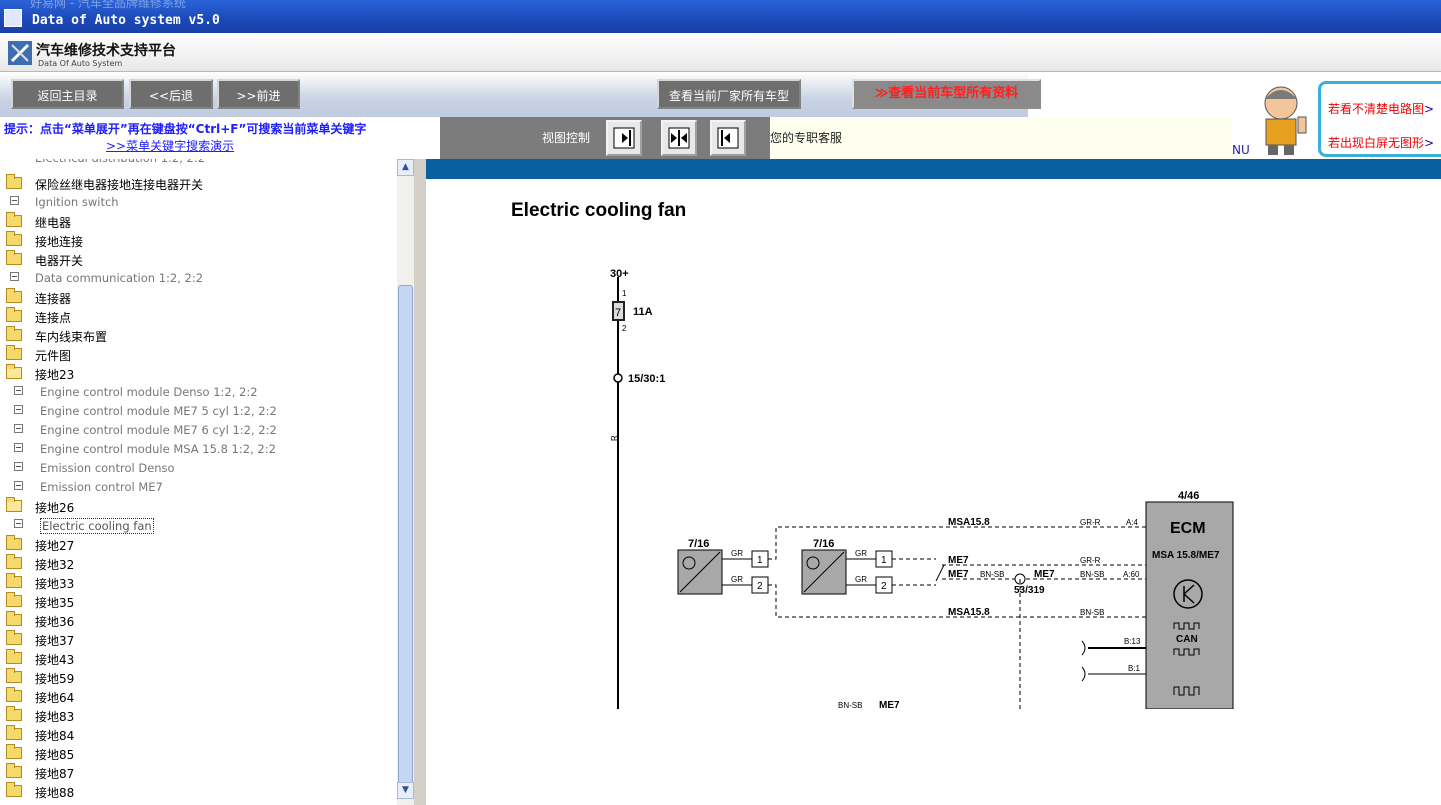 This screenshot has height=805, width=1441. Describe the element at coordinates (737, 553) in the screenshot. I see `wire-gr-1: GR` at that location.